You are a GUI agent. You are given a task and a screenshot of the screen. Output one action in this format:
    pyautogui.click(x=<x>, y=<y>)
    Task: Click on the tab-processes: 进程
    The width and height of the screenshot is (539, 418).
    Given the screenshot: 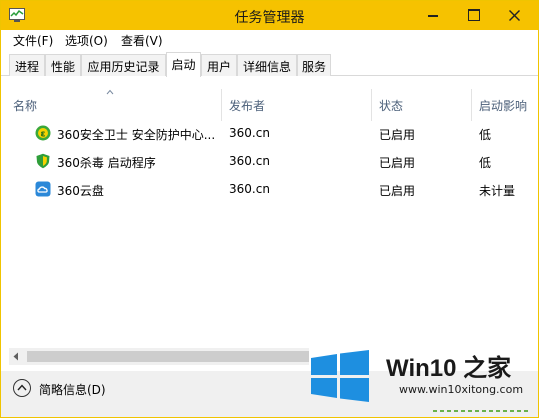 What is the action you would take?
    pyautogui.click(x=27, y=65)
    